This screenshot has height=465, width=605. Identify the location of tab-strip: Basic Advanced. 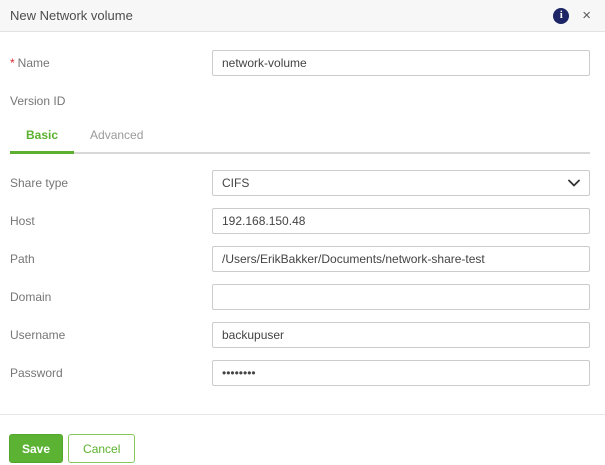
(300, 140).